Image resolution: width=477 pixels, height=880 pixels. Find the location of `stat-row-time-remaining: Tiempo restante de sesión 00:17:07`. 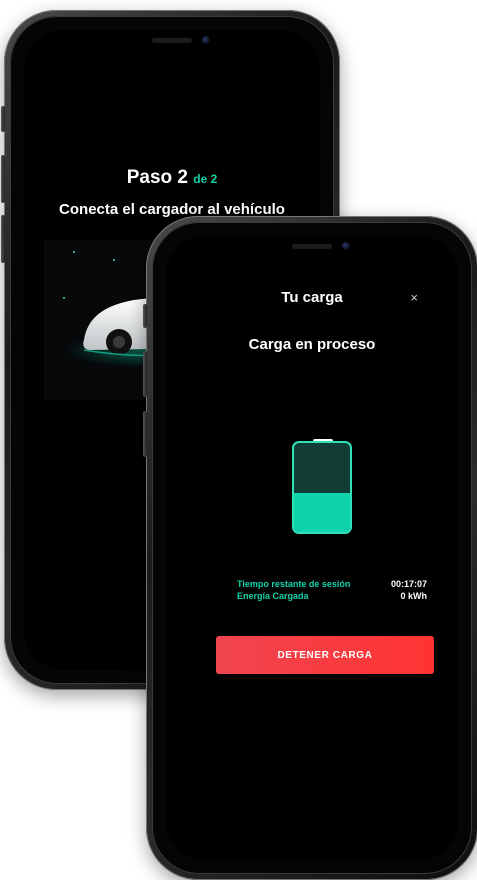

stat-row-time-remaining: Tiempo restante de sesión 00:17:07 is located at coordinates (332, 584).